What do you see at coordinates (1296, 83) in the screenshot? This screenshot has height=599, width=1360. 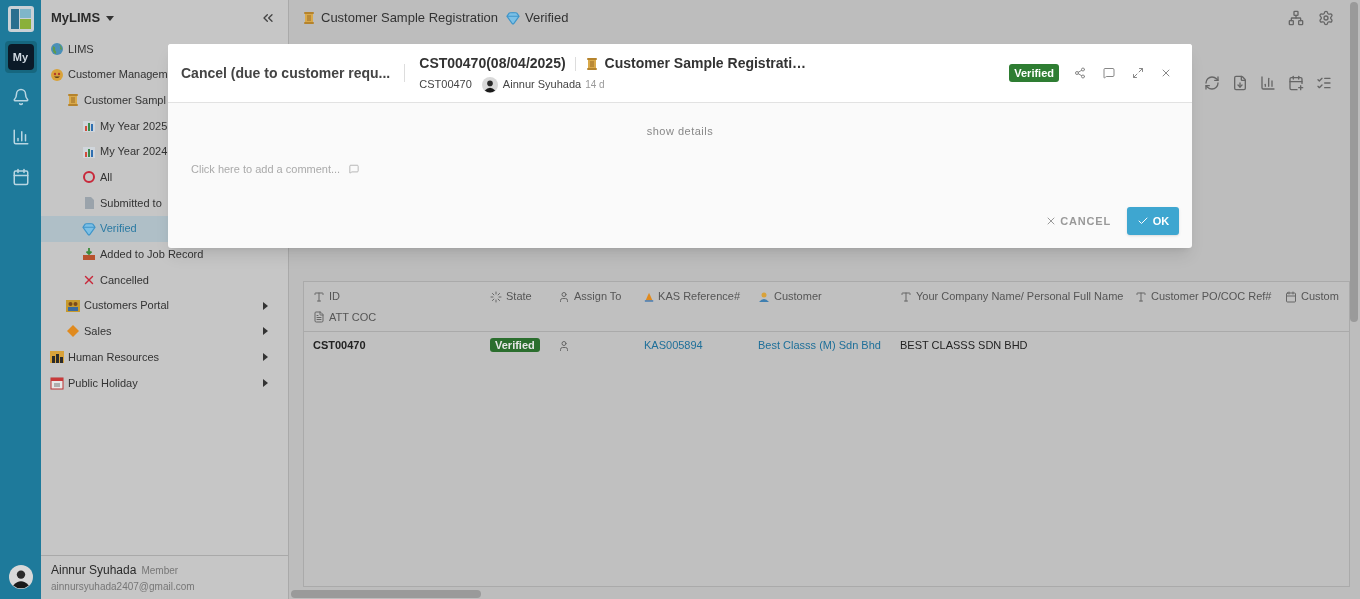 I see `calendar-add-icon` at bounding box center [1296, 83].